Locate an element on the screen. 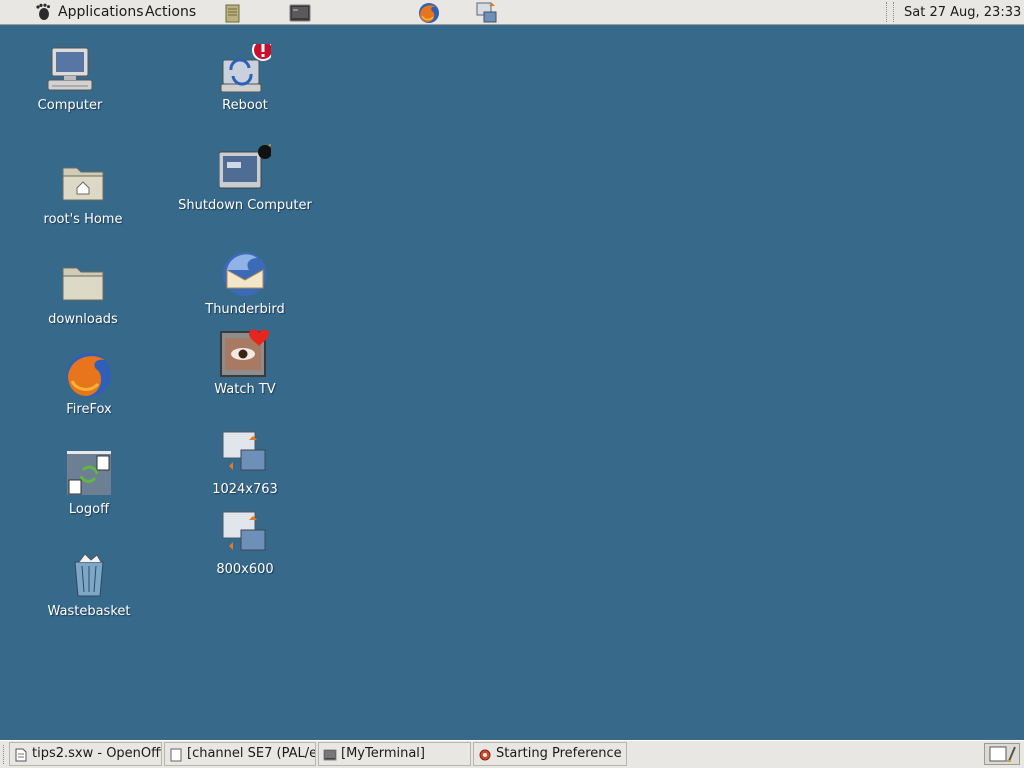 The height and width of the screenshot is (768, 1024). desktop-icon-label: Shutdown Computer is located at coordinates (245, 205).